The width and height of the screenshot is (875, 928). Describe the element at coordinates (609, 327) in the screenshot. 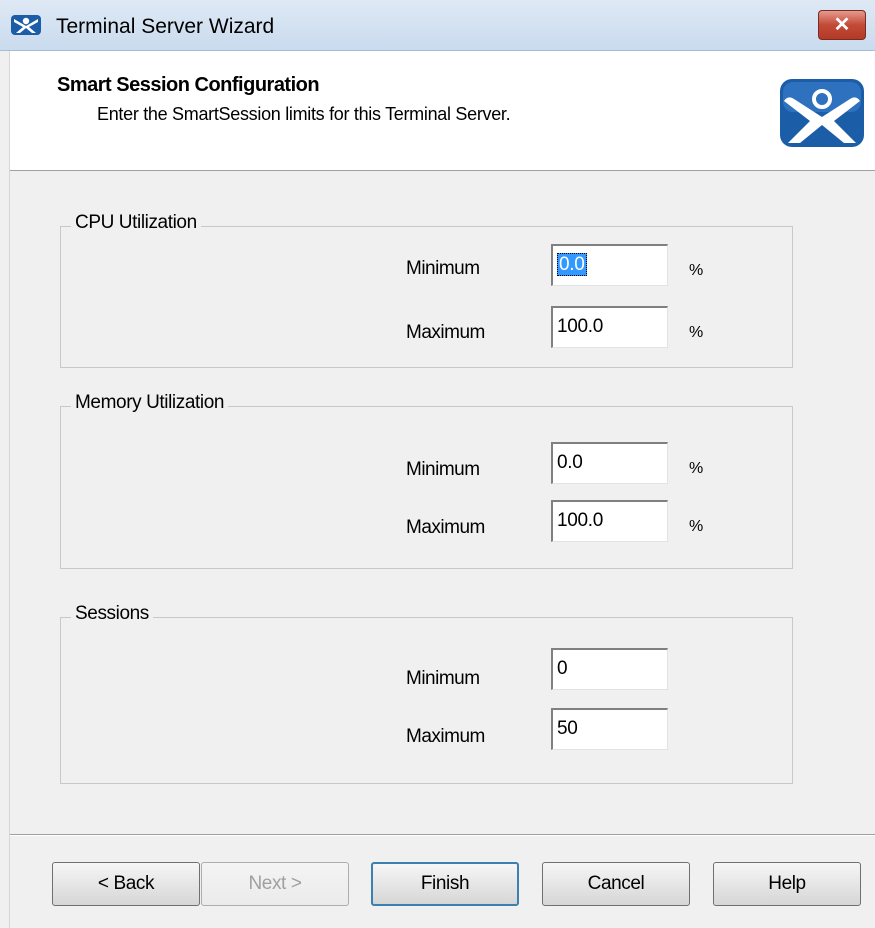

I see `cpu-maximum-field: 100.0` at that location.